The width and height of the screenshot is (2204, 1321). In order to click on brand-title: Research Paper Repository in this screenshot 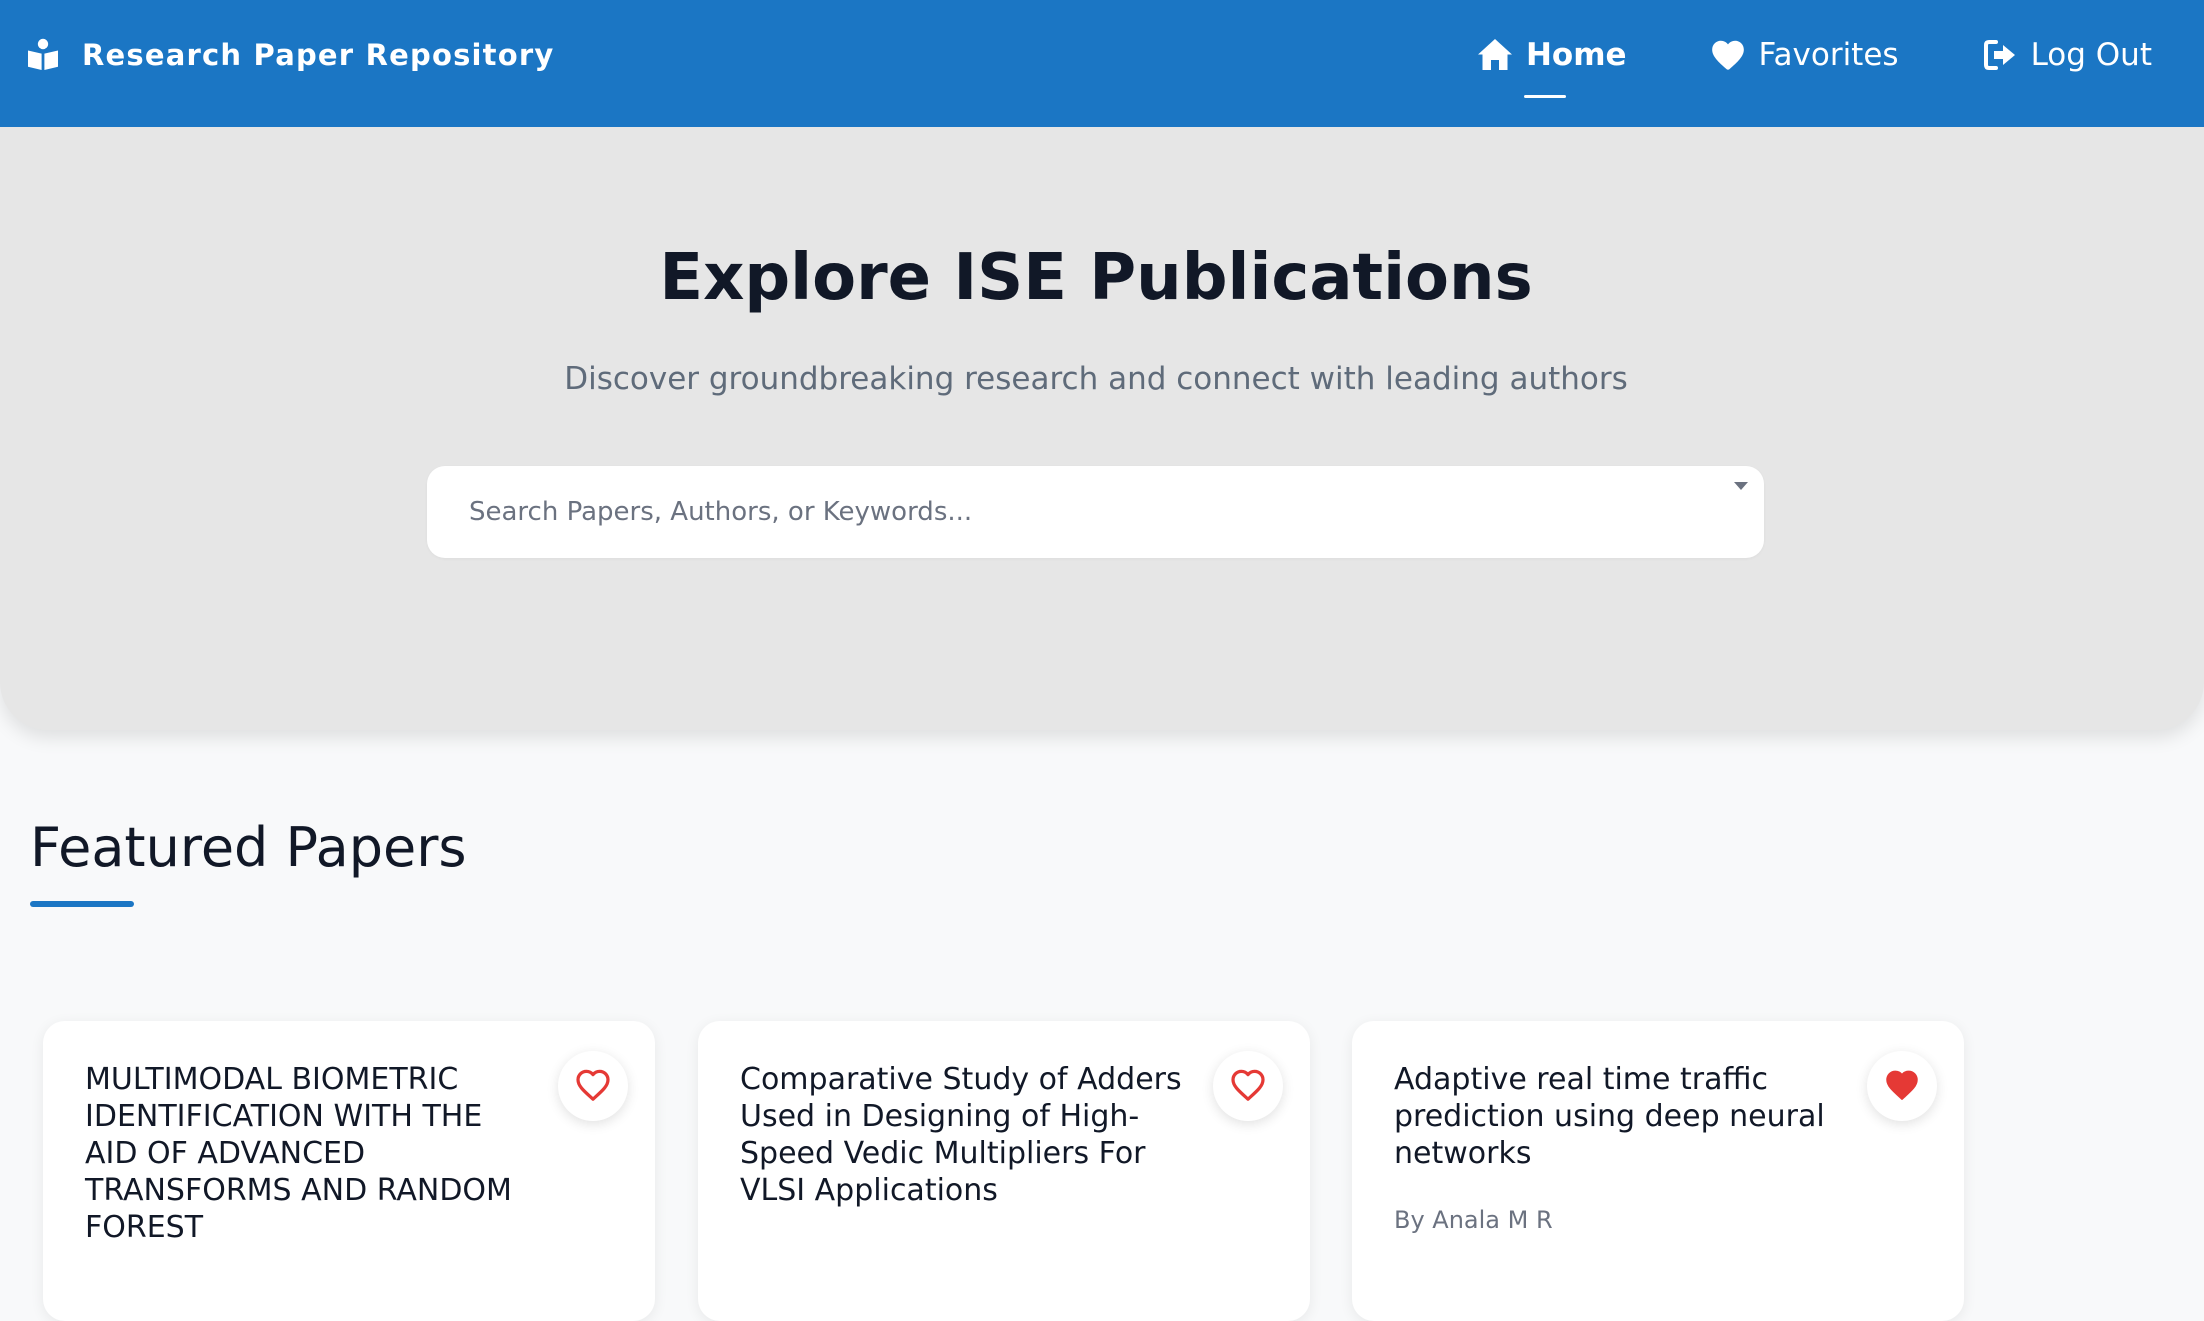, I will do `click(318, 55)`.